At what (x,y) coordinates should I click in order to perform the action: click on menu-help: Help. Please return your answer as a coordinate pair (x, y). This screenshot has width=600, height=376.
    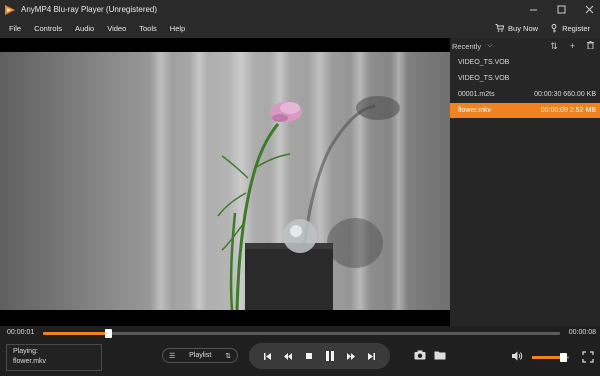
    Looking at the image, I should click on (177, 28).